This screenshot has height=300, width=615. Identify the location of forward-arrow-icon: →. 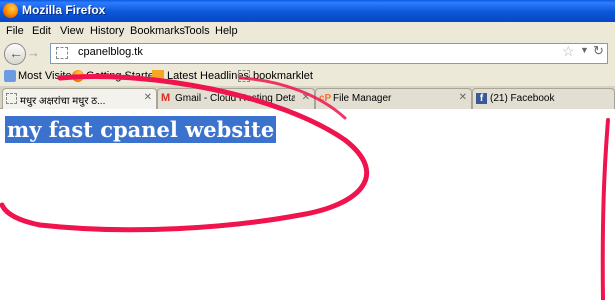
(33, 52).